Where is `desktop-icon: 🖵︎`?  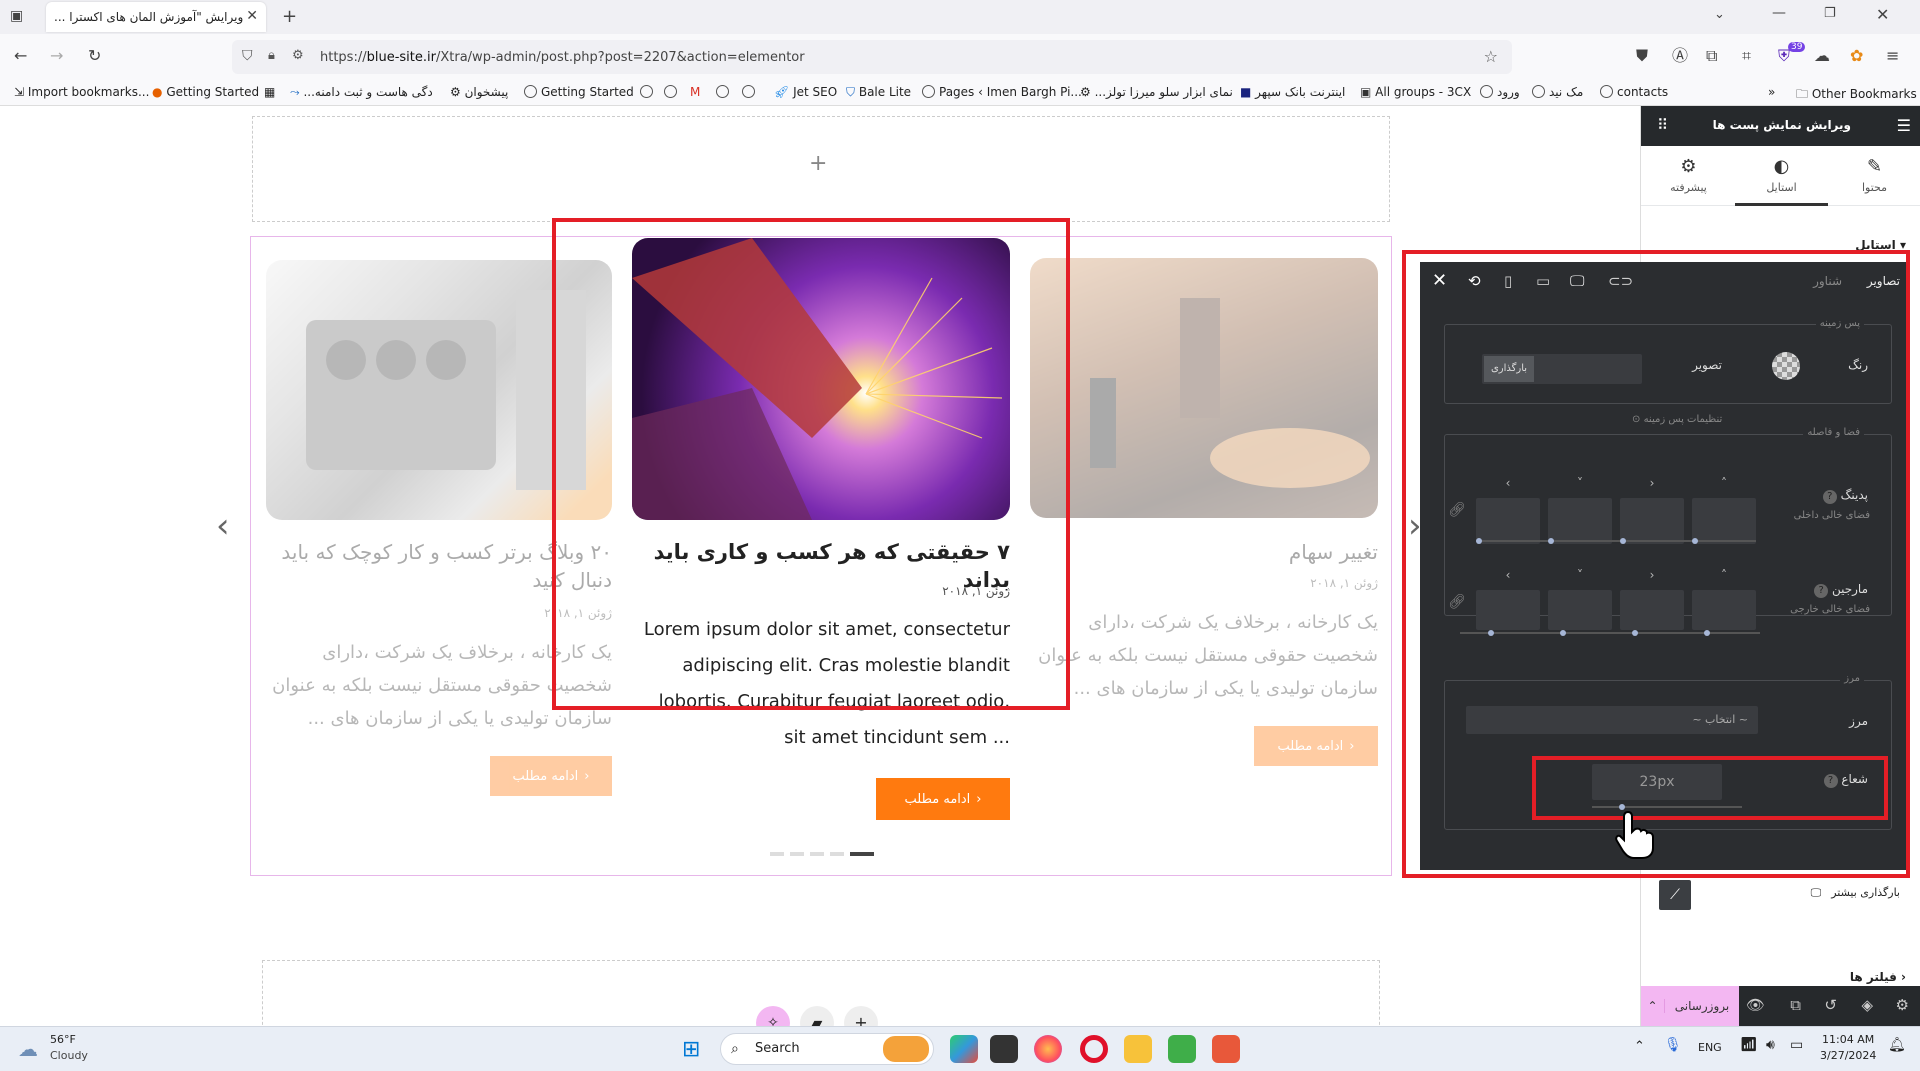 desktop-icon: 🖵︎ is located at coordinates (1816, 892).